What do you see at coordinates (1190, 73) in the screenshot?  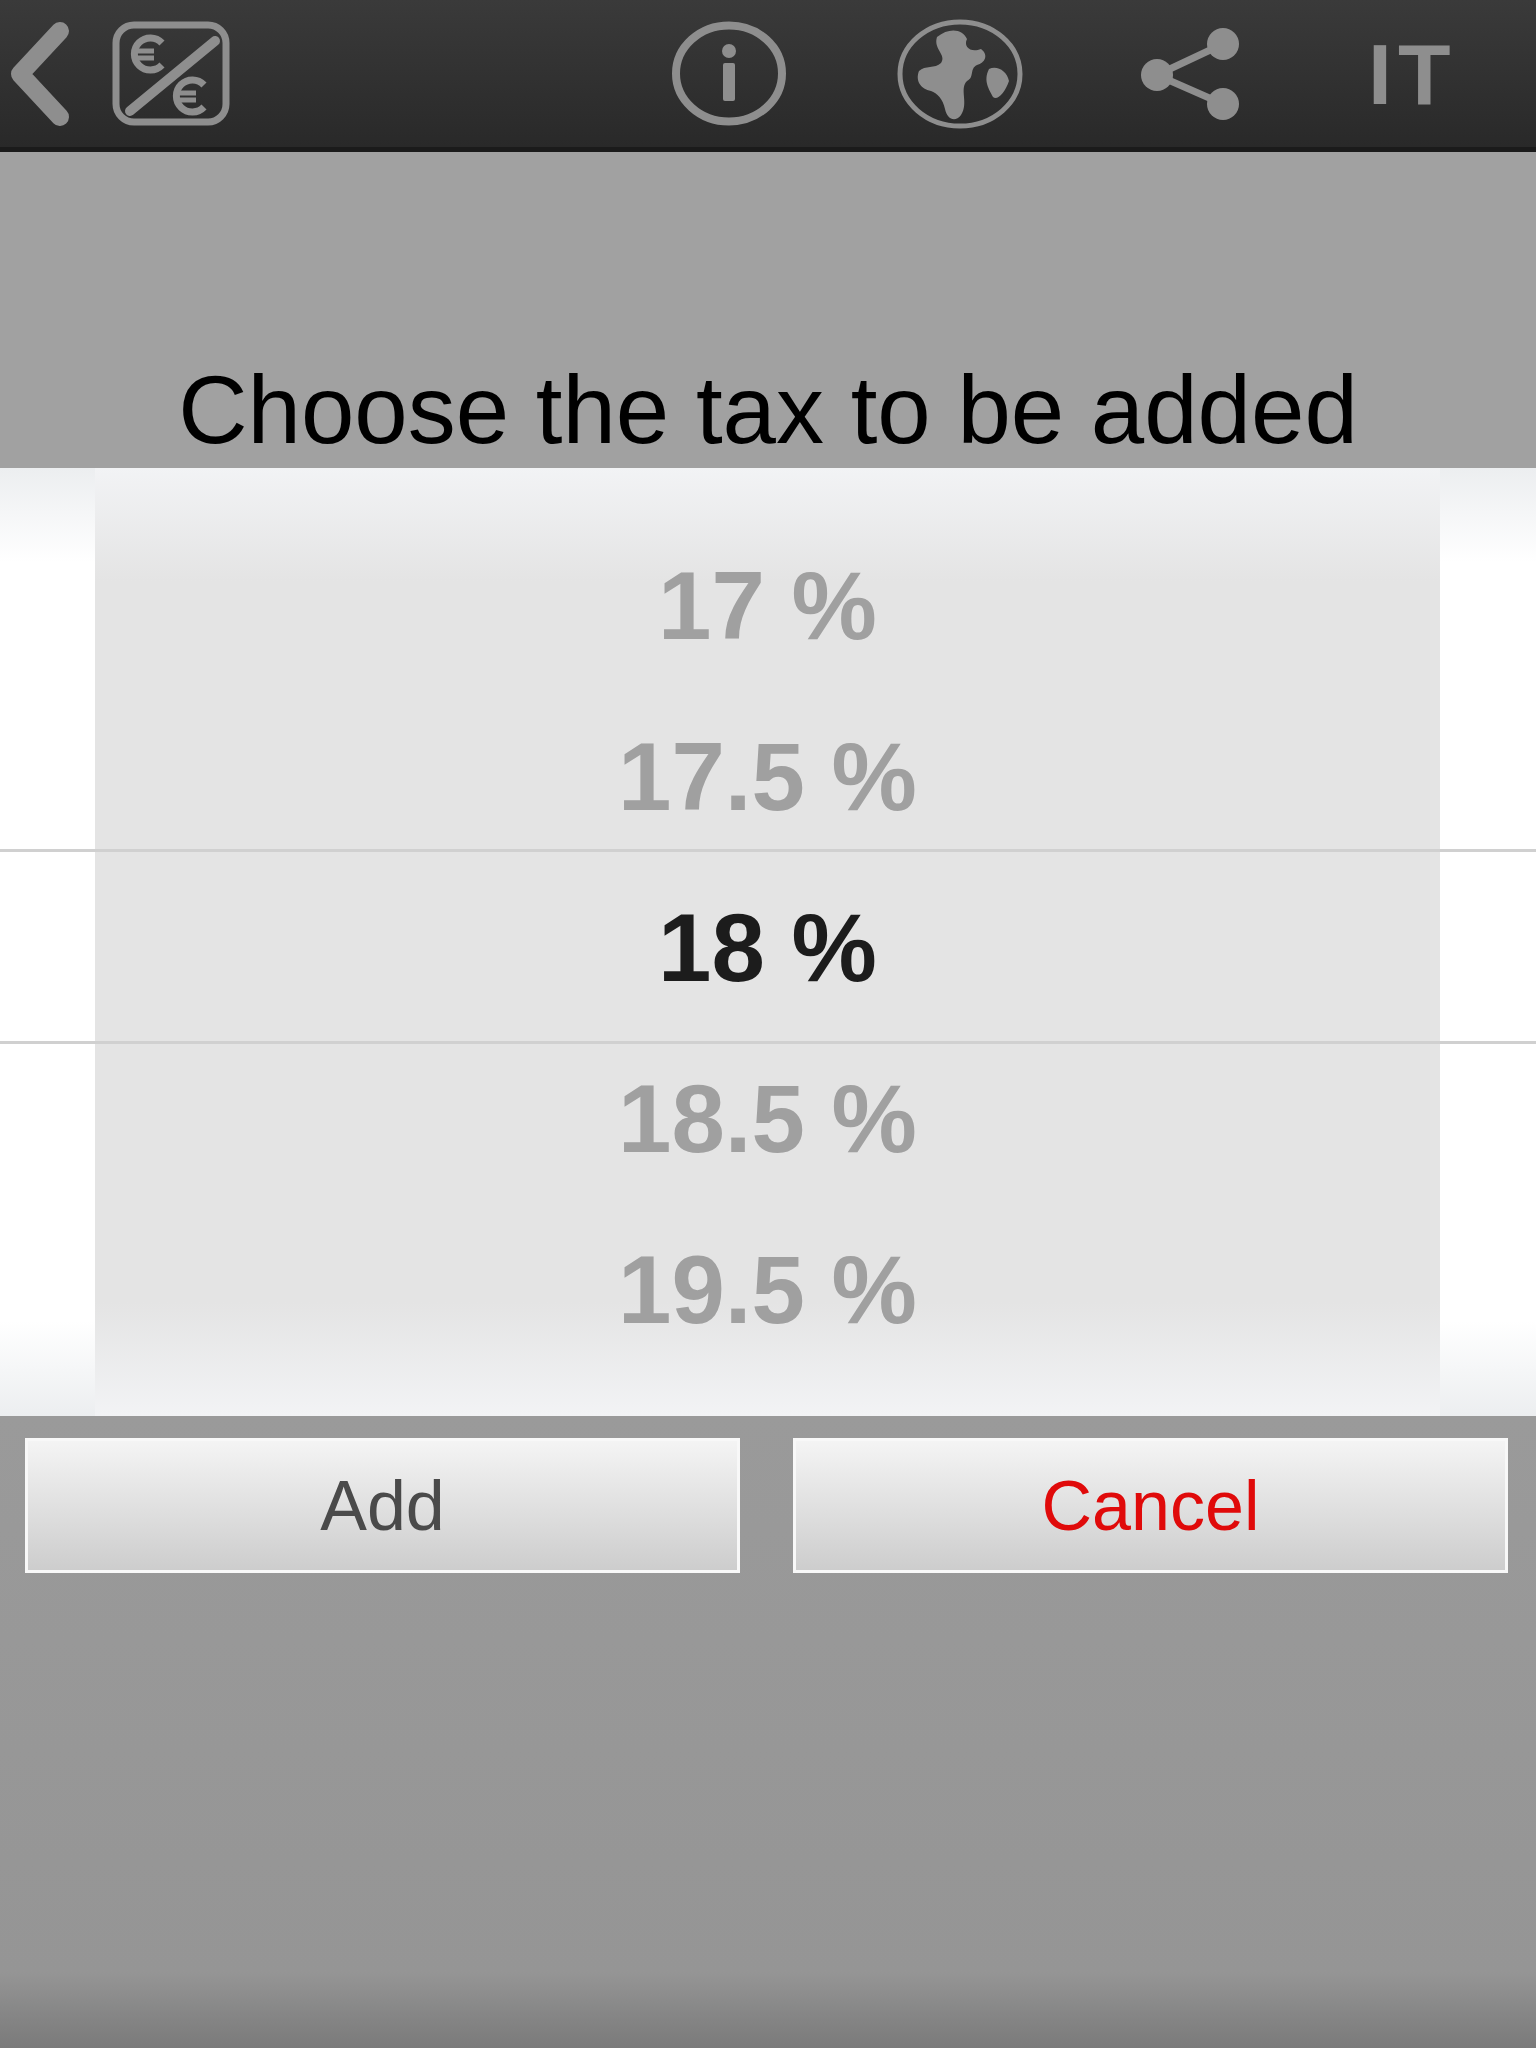 I see `share-icon` at bounding box center [1190, 73].